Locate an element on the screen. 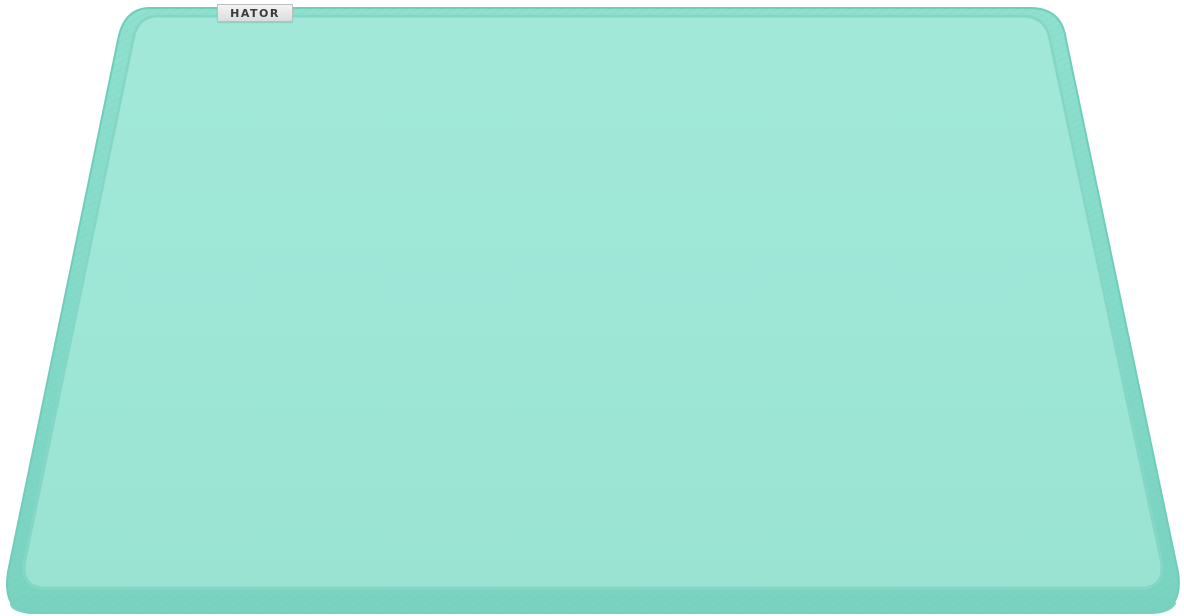  brand-tag: HATOR is located at coordinates (255, 13).